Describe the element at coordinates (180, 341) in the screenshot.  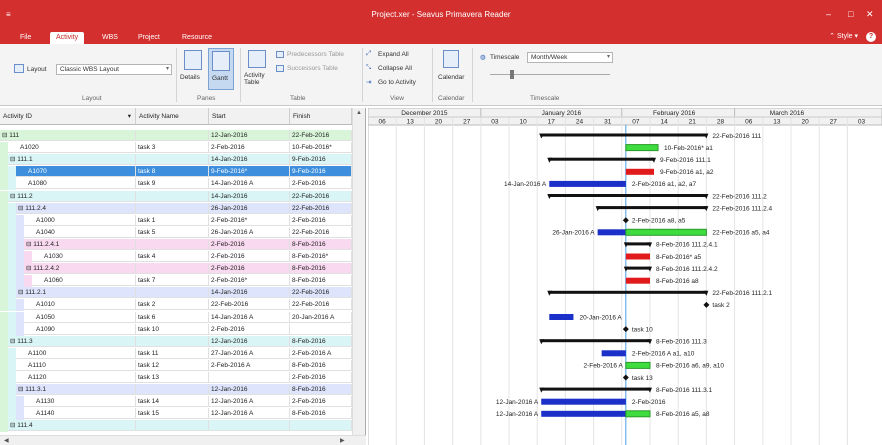
I see `wbs-row: ⊟ 111.3 12-Jan-2016 8-Feb-2016` at that location.